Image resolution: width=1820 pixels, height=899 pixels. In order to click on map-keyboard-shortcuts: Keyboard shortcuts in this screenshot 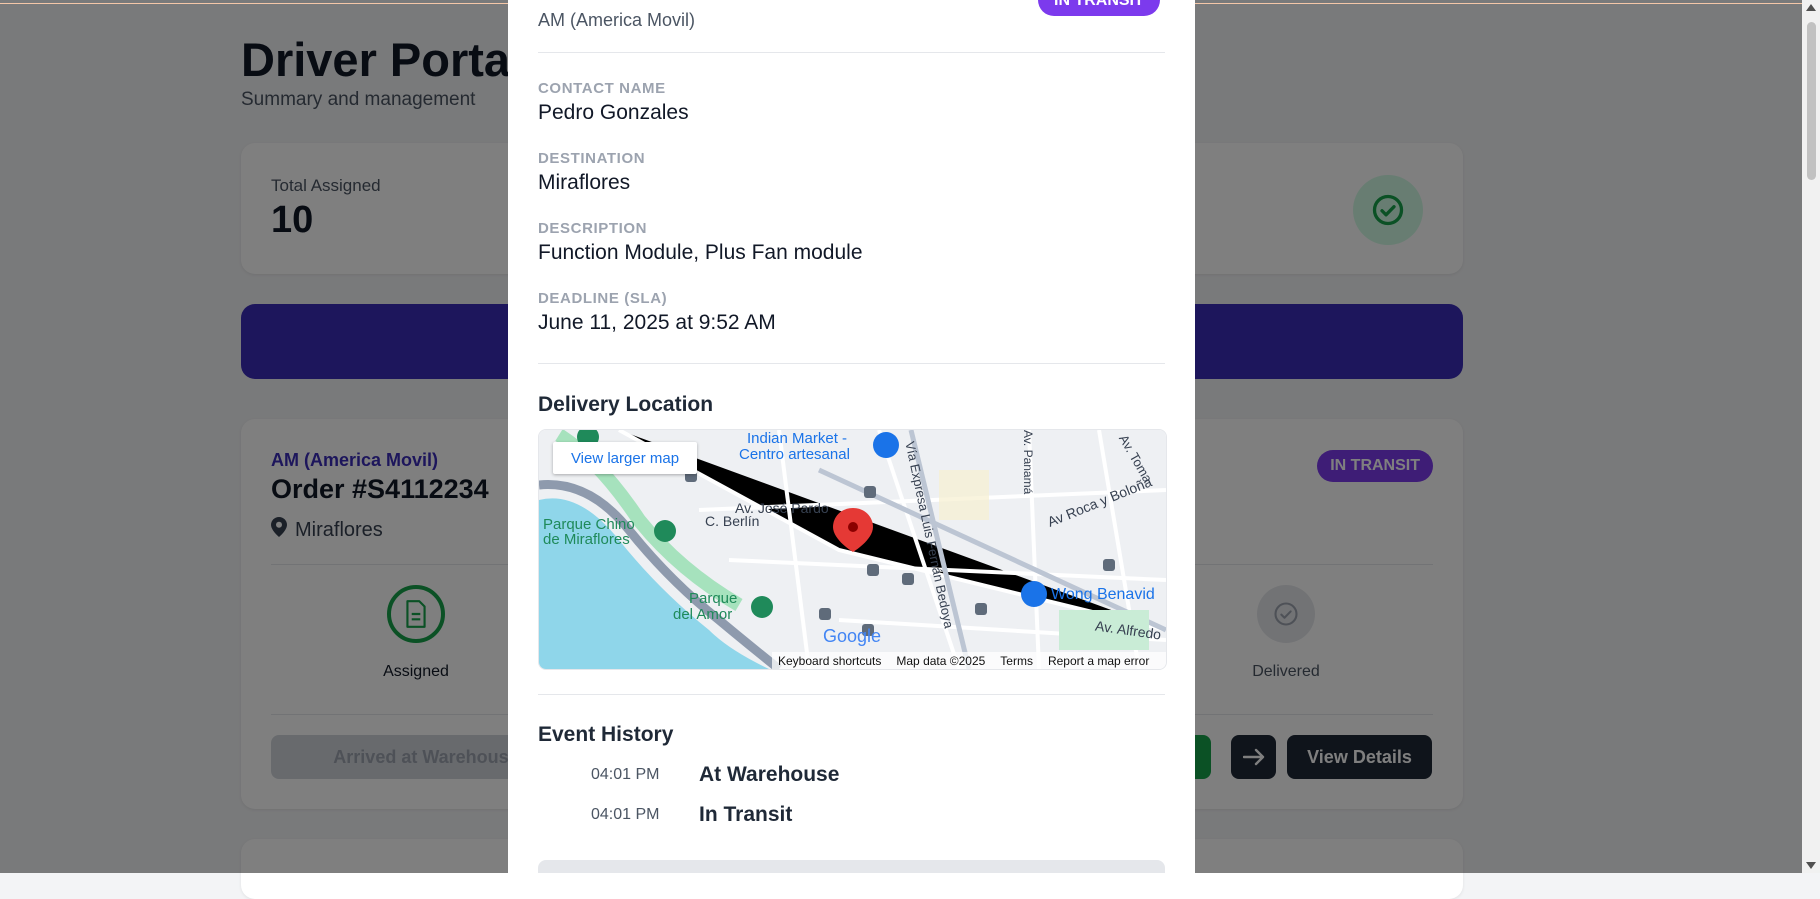, I will do `click(829, 661)`.